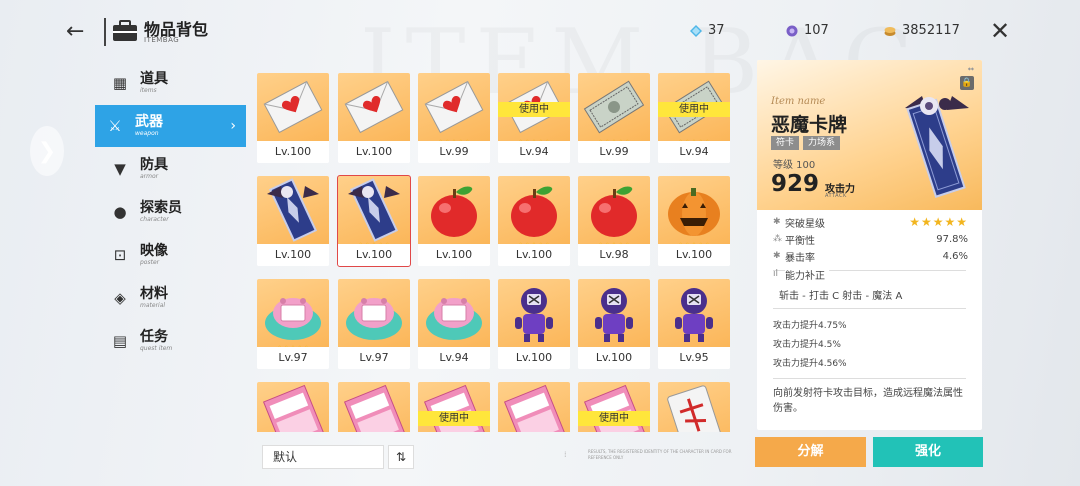  Describe the element at coordinates (807, 30) in the screenshot. I see `currency-crystal: 107` at that location.